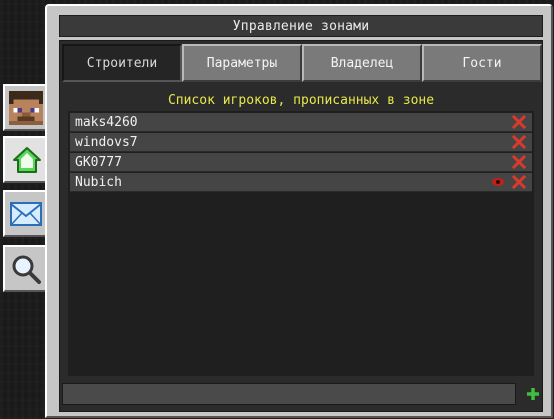  I want to click on side-tab-mail, so click(24, 213).